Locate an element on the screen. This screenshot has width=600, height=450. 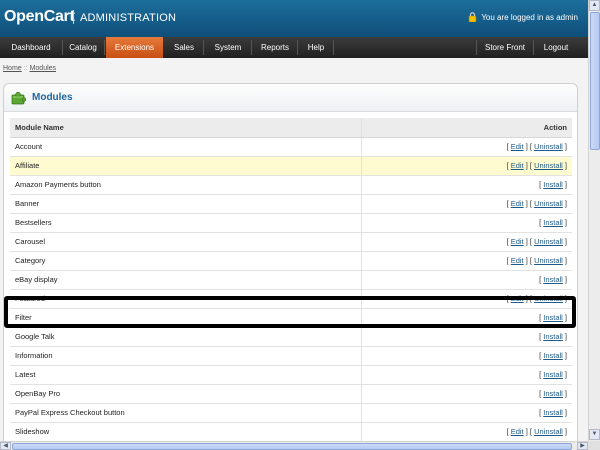
login-info: You are logged in as admin is located at coordinates (523, 17).